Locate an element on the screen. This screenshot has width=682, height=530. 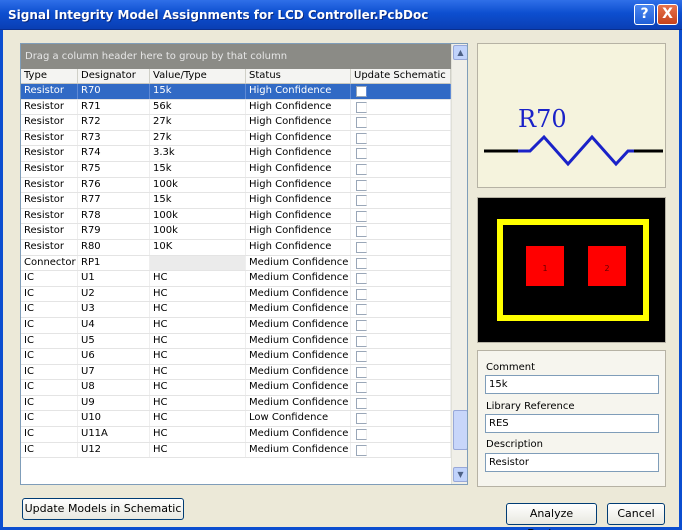
table-row: Resistor R78 100k High Confidence is located at coordinates (236, 216).